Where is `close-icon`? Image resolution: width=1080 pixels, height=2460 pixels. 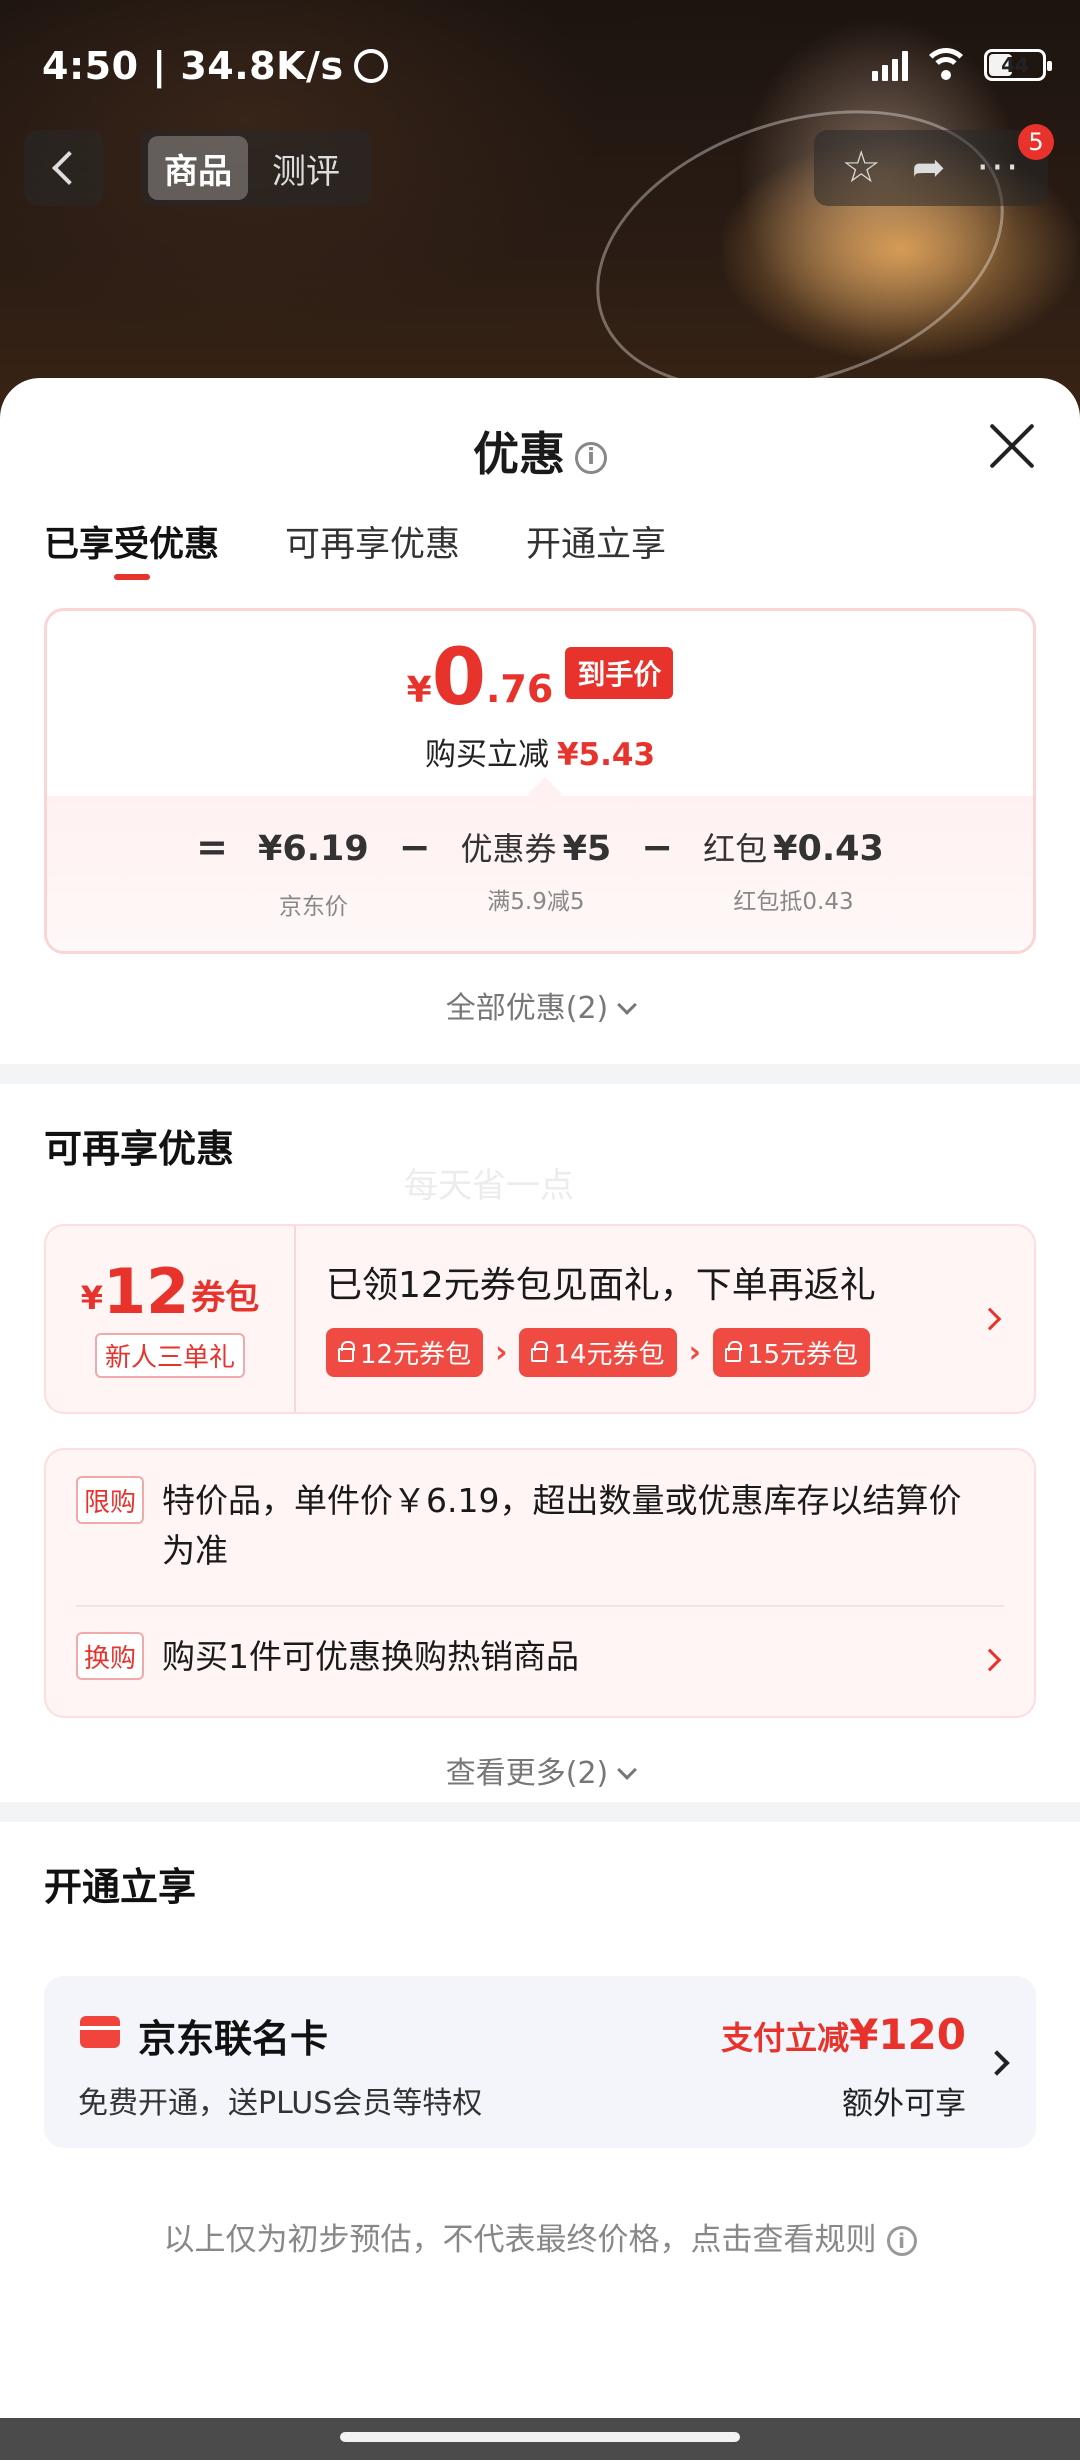
close-icon is located at coordinates (1011, 445).